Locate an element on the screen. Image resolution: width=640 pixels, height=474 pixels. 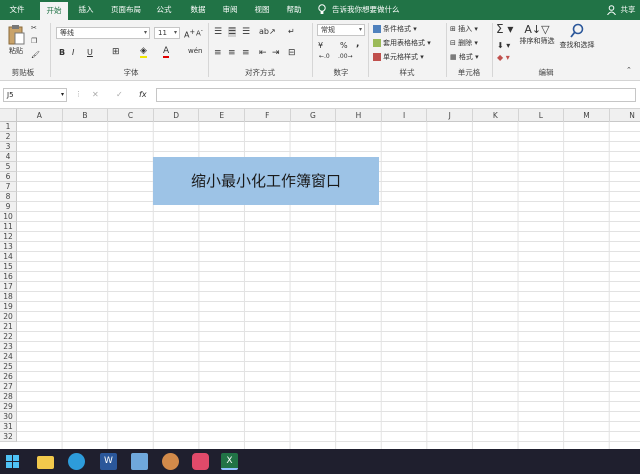
phonetic-icon: wén is located at coordinates (195, 51).